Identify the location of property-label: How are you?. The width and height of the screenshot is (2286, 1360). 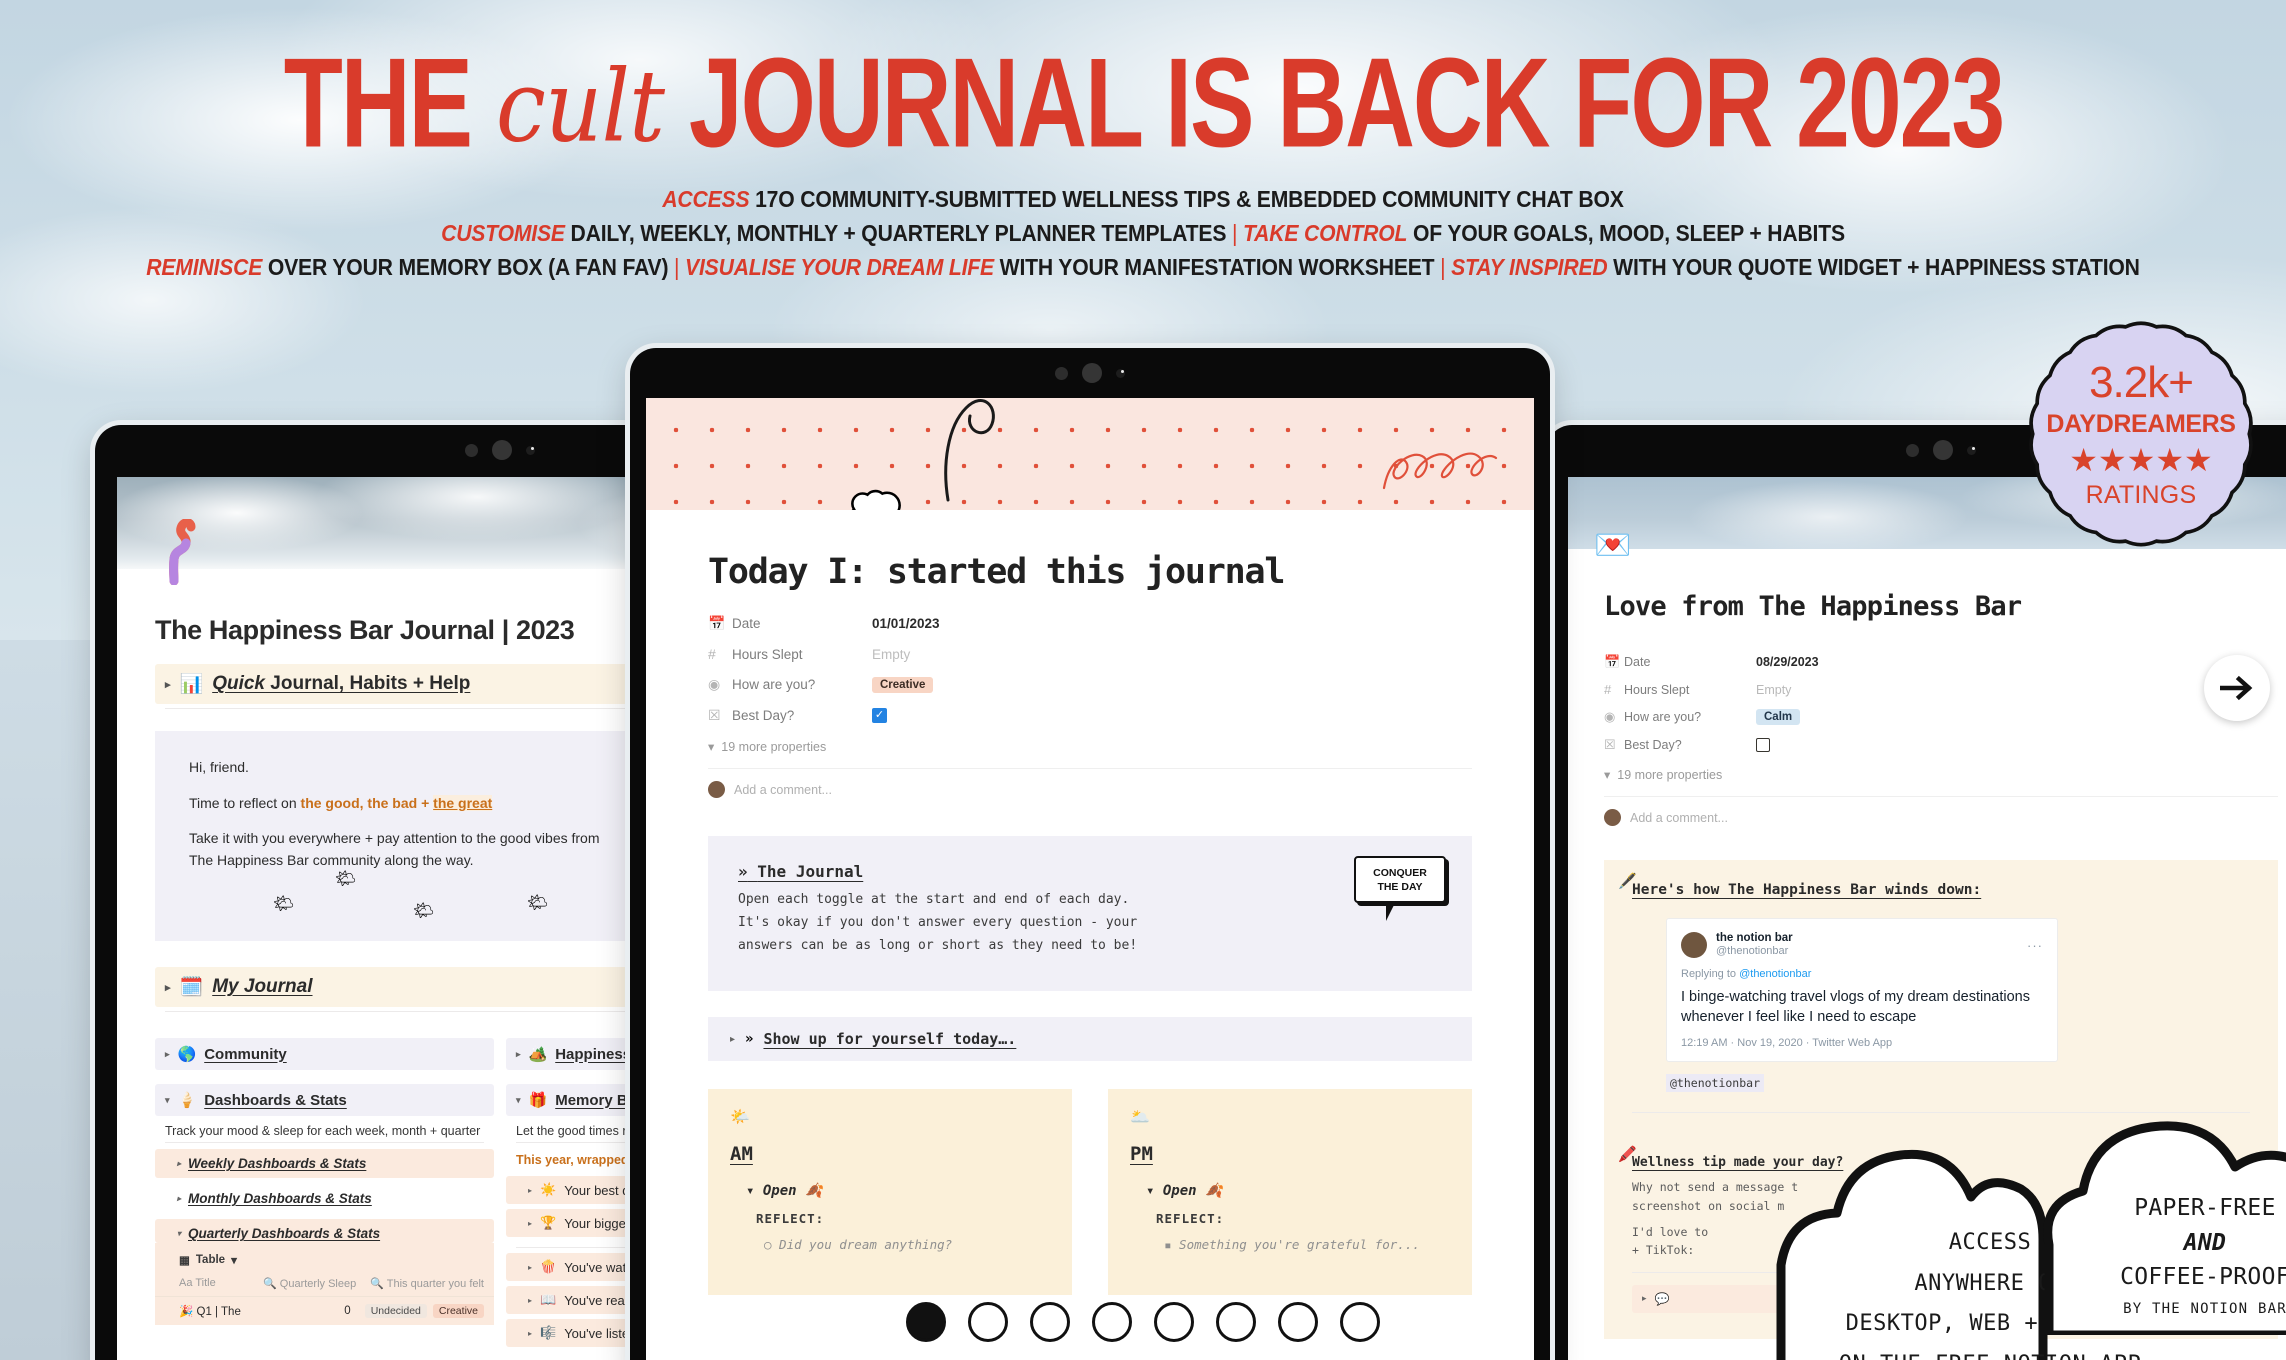
(774, 684).